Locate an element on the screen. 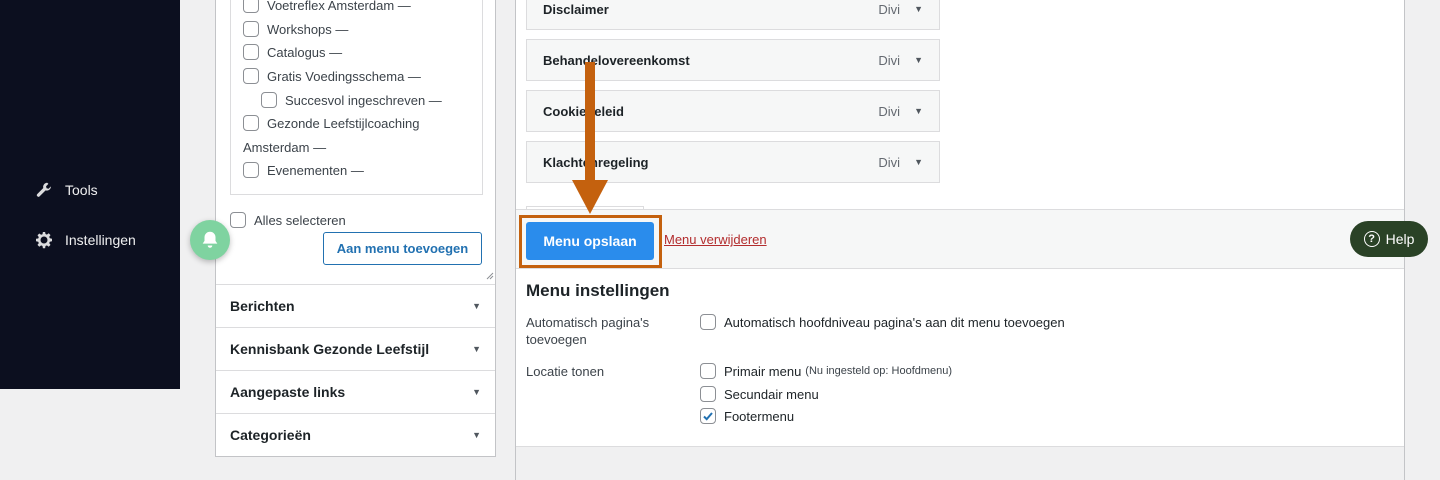 The width and height of the screenshot is (1440, 480). admin-menu-tools-label: Tools is located at coordinates (81, 190).